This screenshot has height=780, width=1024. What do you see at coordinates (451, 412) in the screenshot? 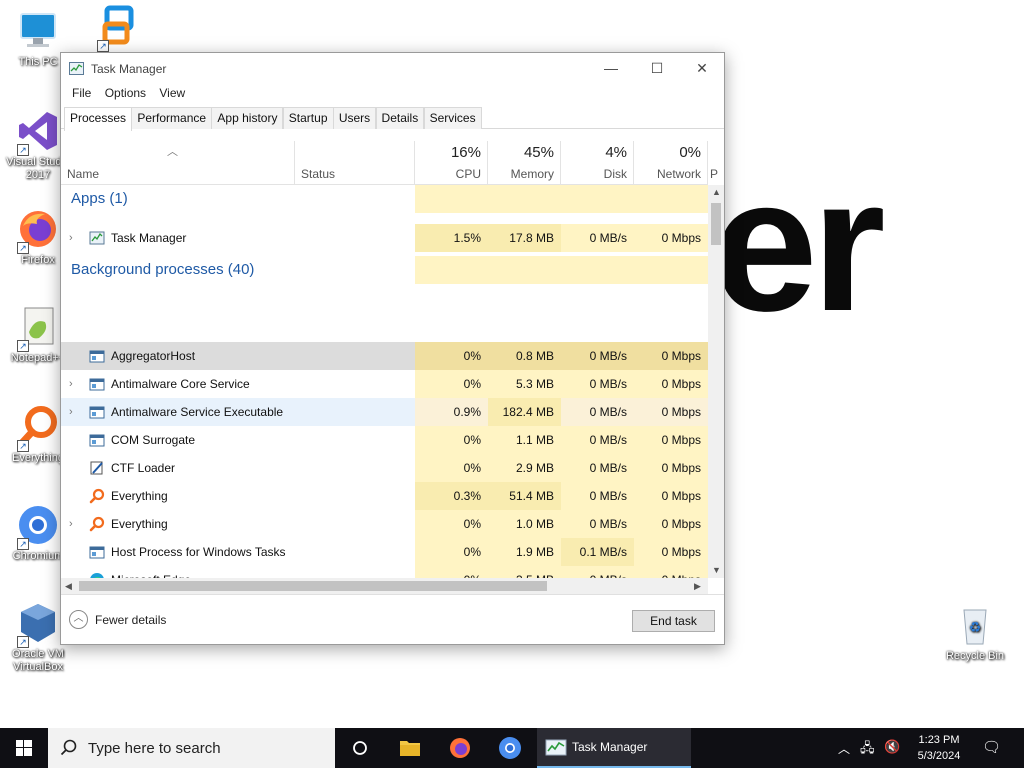
I see `process-cpu: 0.9%` at bounding box center [451, 412].